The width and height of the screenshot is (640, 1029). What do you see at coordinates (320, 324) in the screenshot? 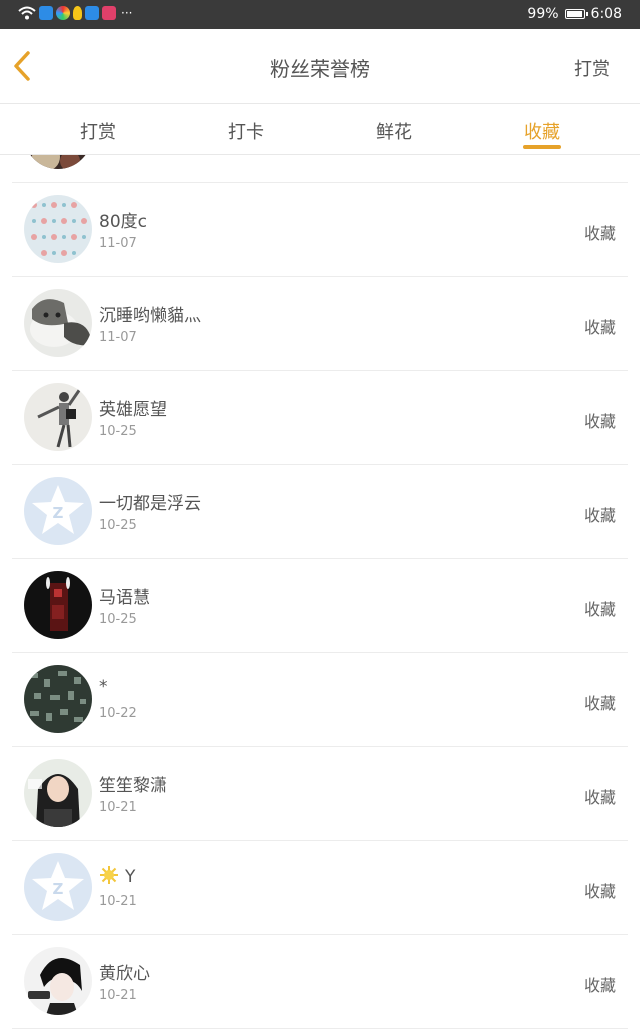
I see `list-item: 沉睡哟懒貓灬 11-07 收藏` at bounding box center [320, 324].